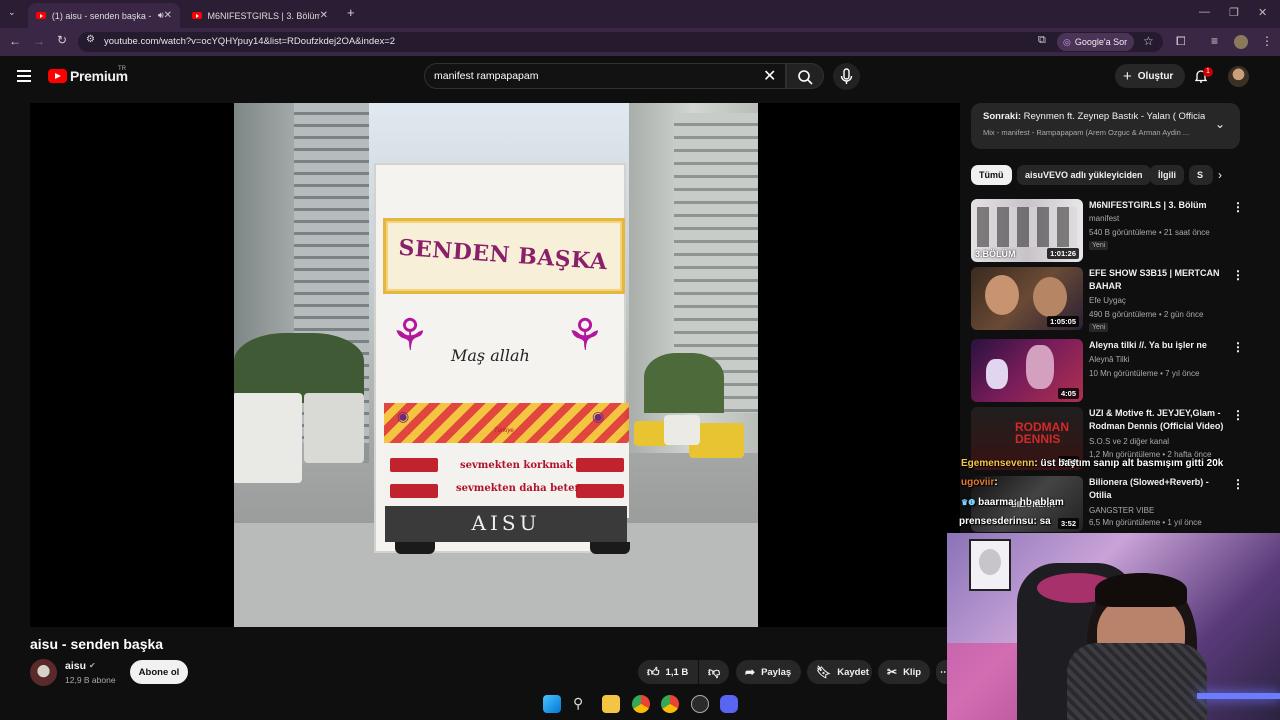 The image size is (1280, 720). Describe the element at coordinates (1101, 42) in the screenshot. I see `google-ask-label: Google'a Sor` at that location.